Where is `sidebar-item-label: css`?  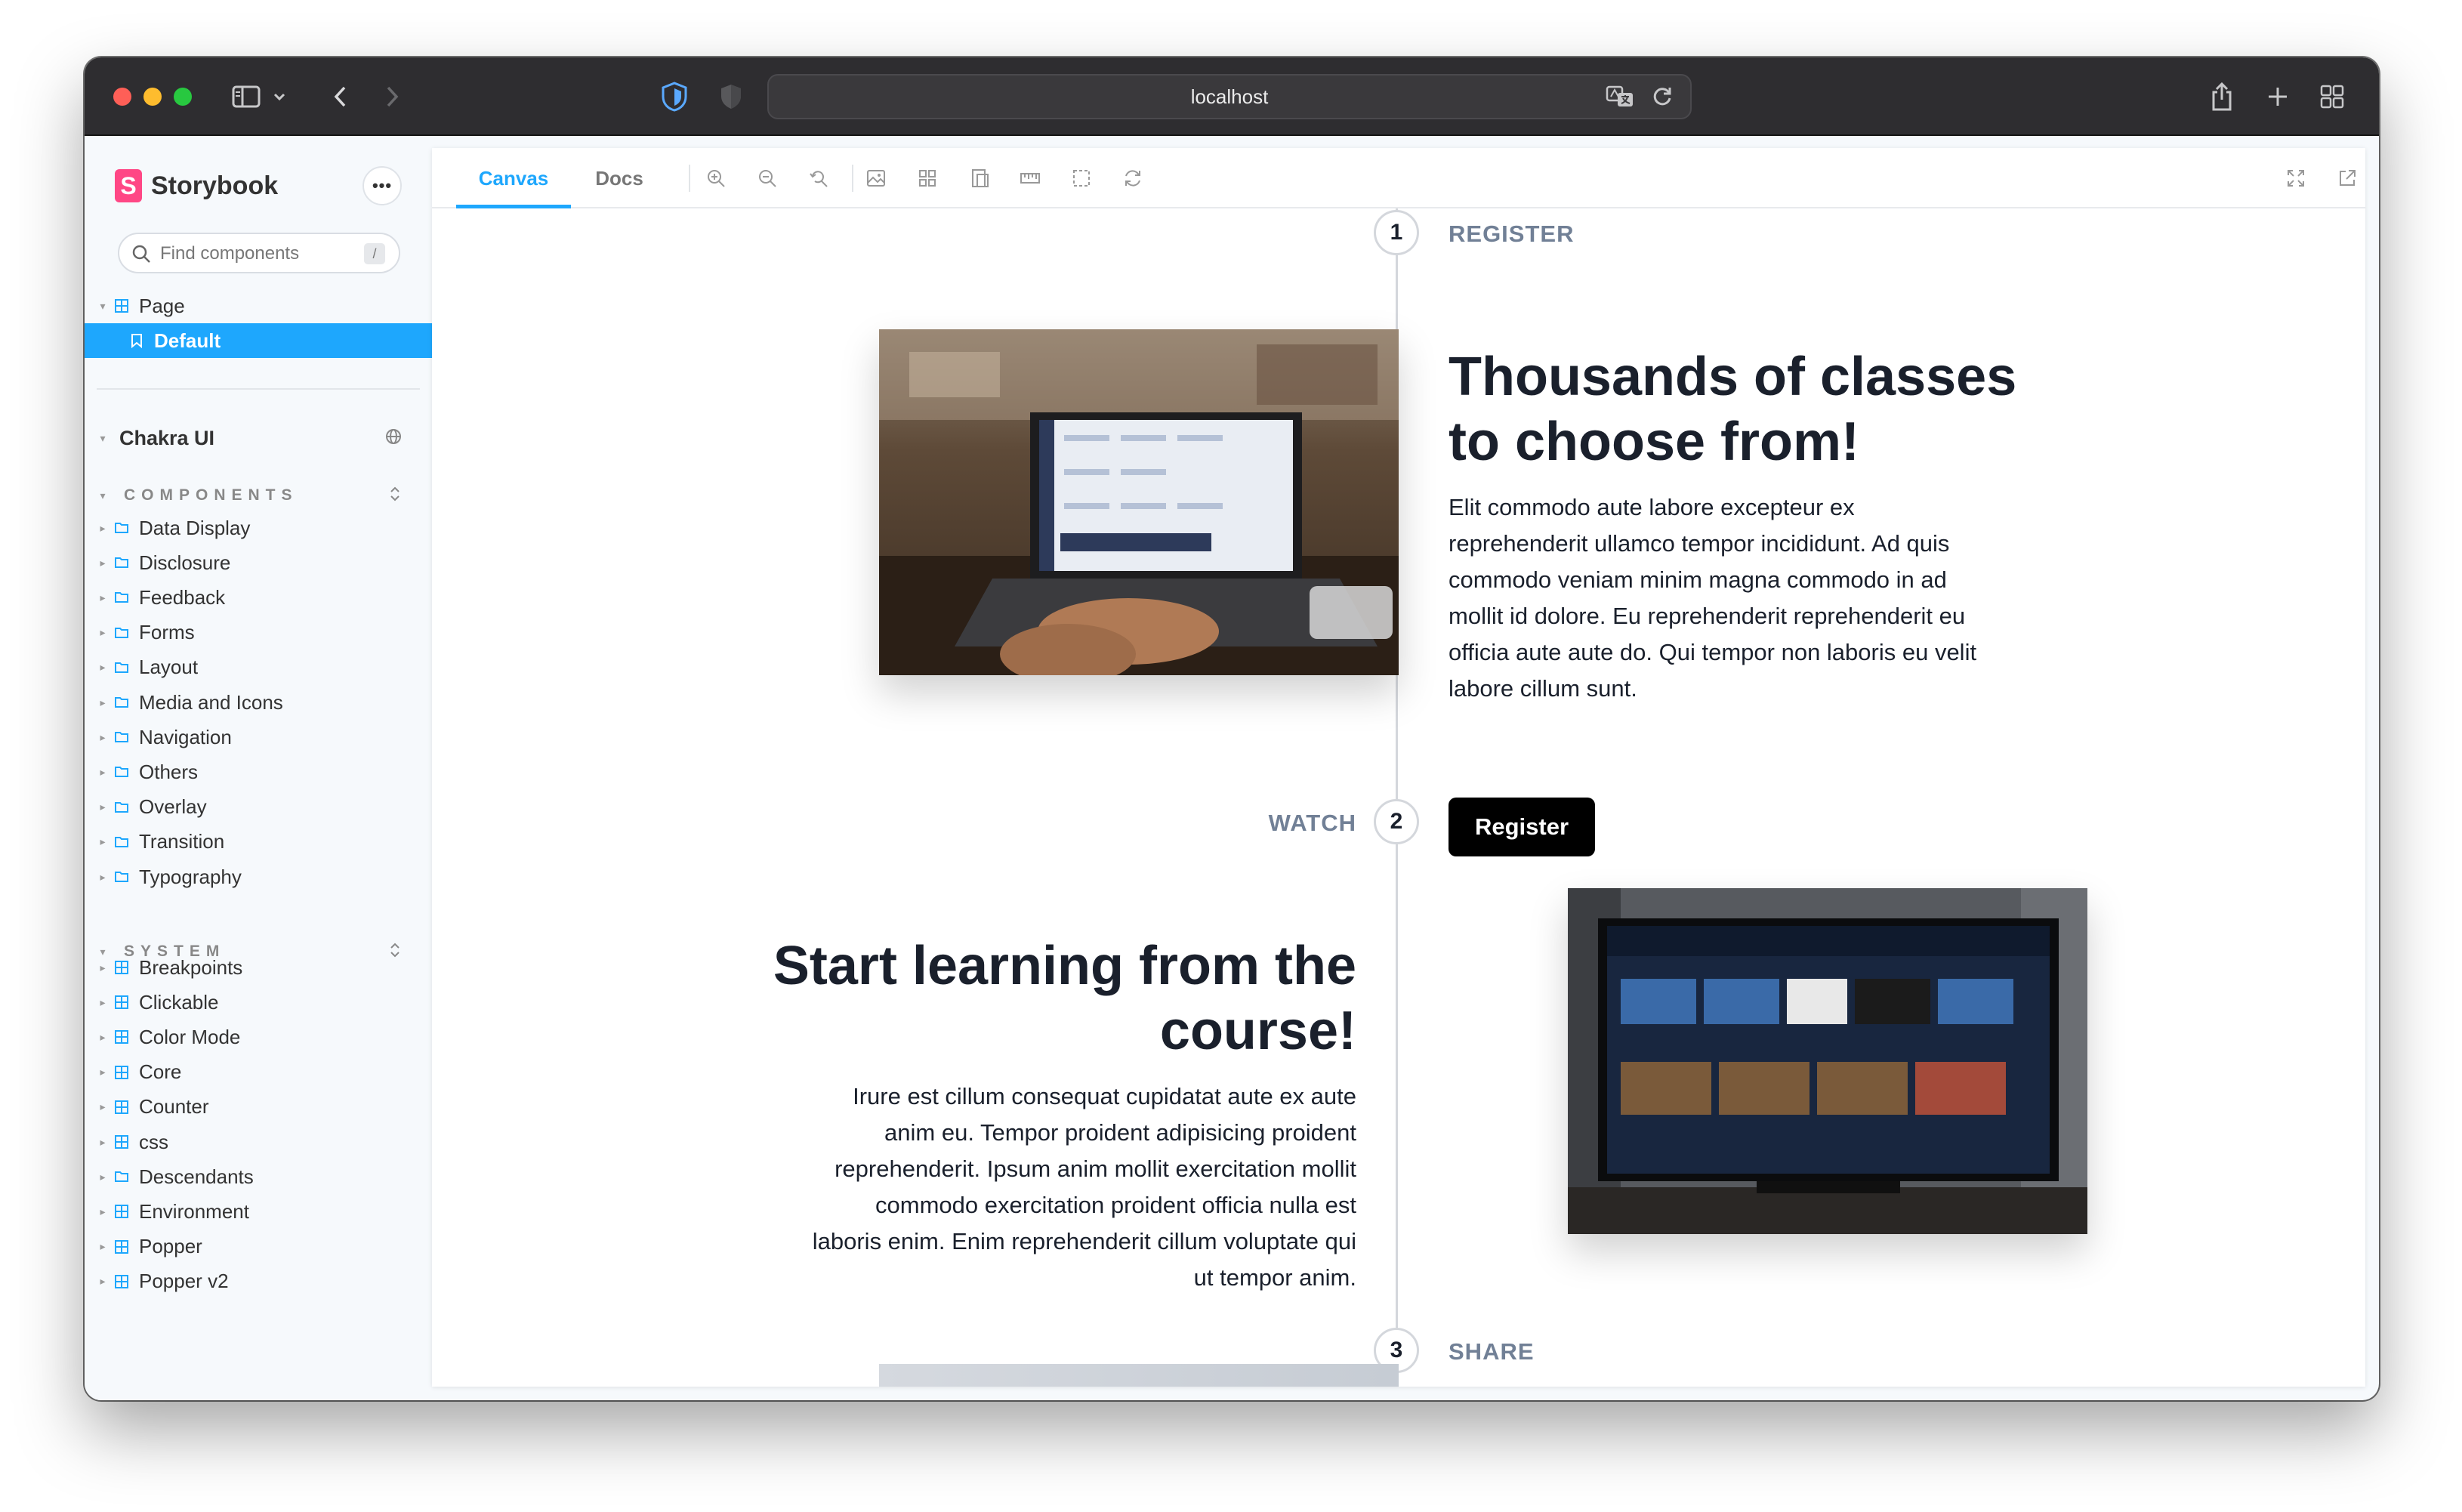
sidebar-item-label: css is located at coordinates (153, 1141).